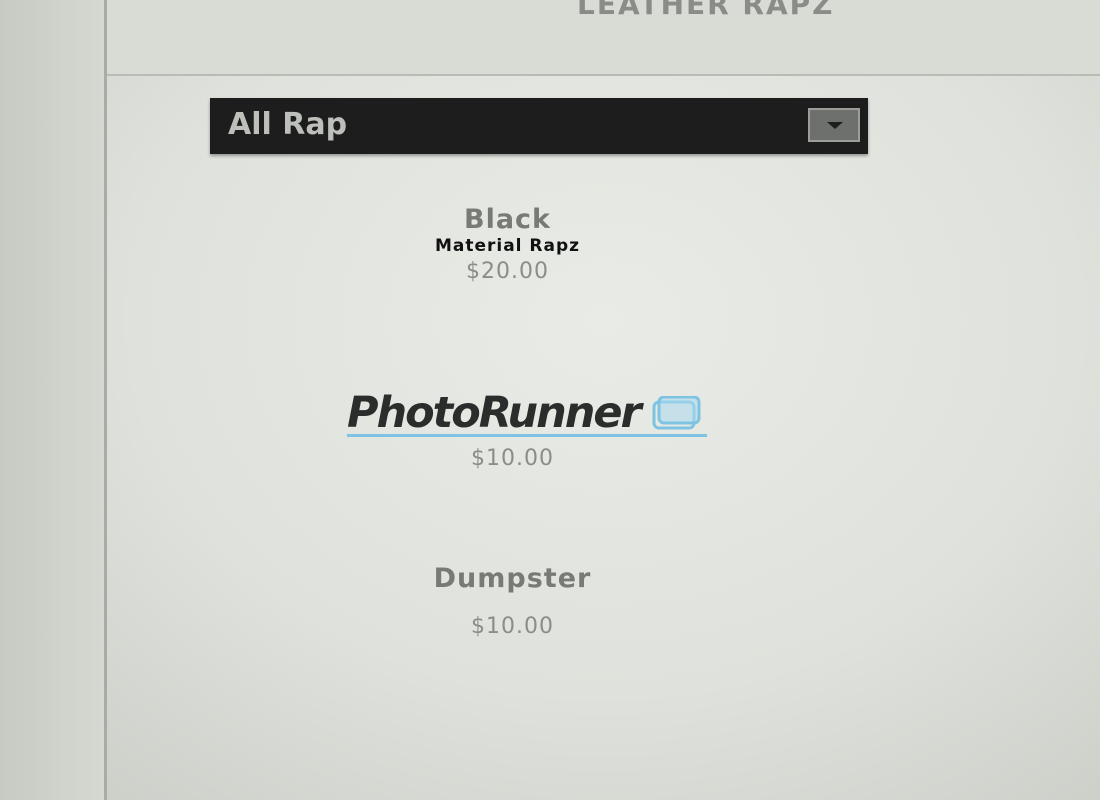 This screenshot has height=800, width=1100. Describe the element at coordinates (834, 125) in the screenshot. I see `chevron-down-icon` at that location.